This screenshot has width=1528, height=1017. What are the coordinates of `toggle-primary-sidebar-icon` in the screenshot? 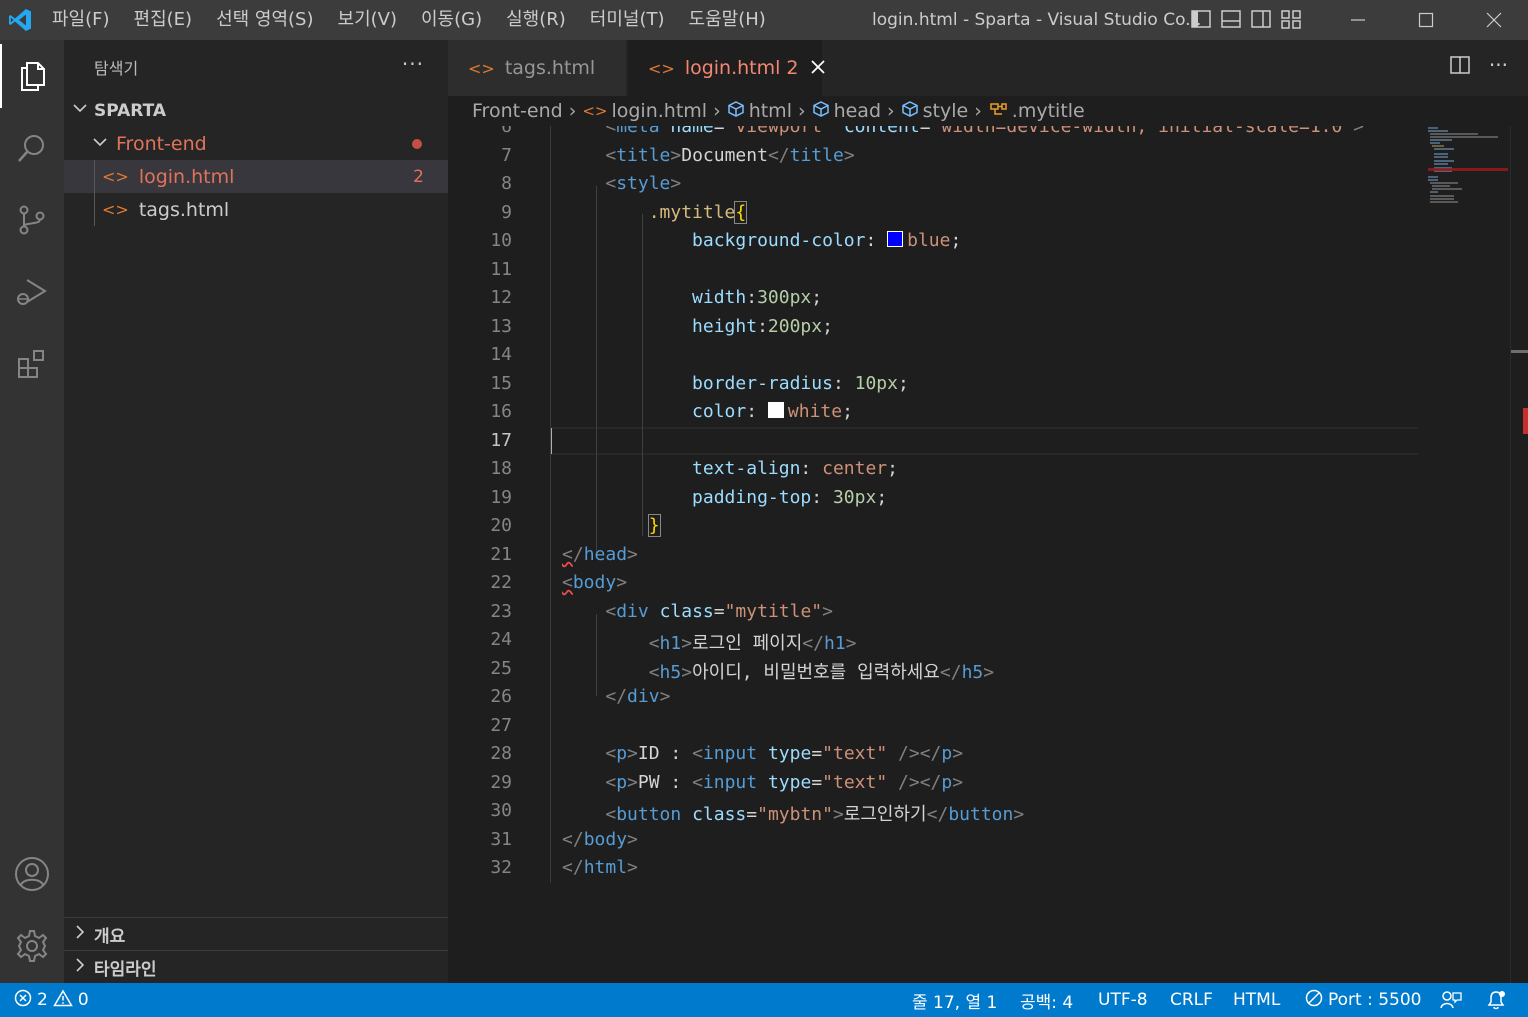 It's located at (1201, 19).